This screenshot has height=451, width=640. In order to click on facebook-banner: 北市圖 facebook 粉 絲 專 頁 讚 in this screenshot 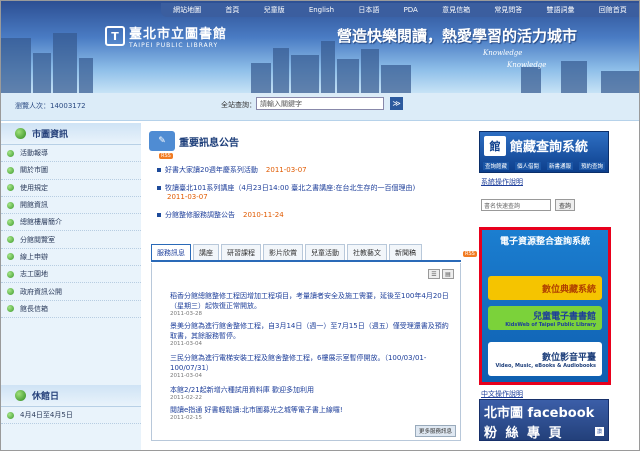, I will do `click(544, 420)`.